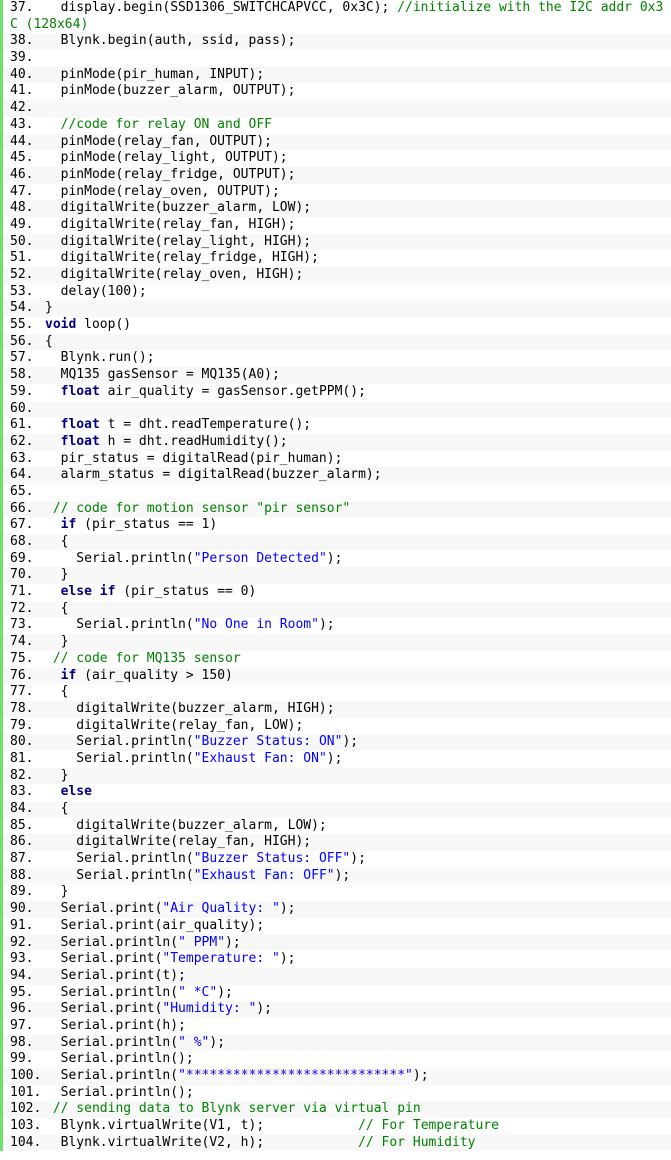 The height and width of the screenshot is (1160, 671). I want to click on code-text: Serial.print(, so click(104, 909).